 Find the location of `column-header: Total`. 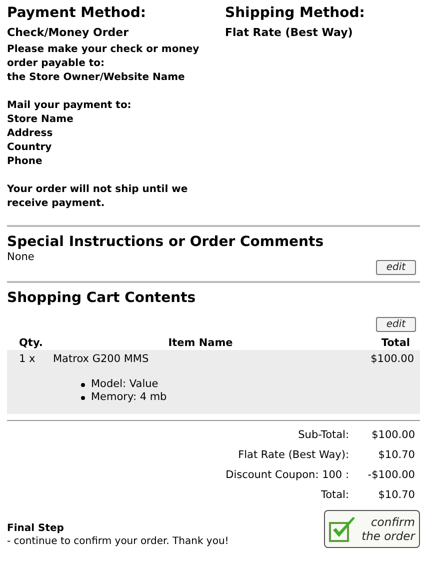

column-header: Total is located at coordinates (395, 343).